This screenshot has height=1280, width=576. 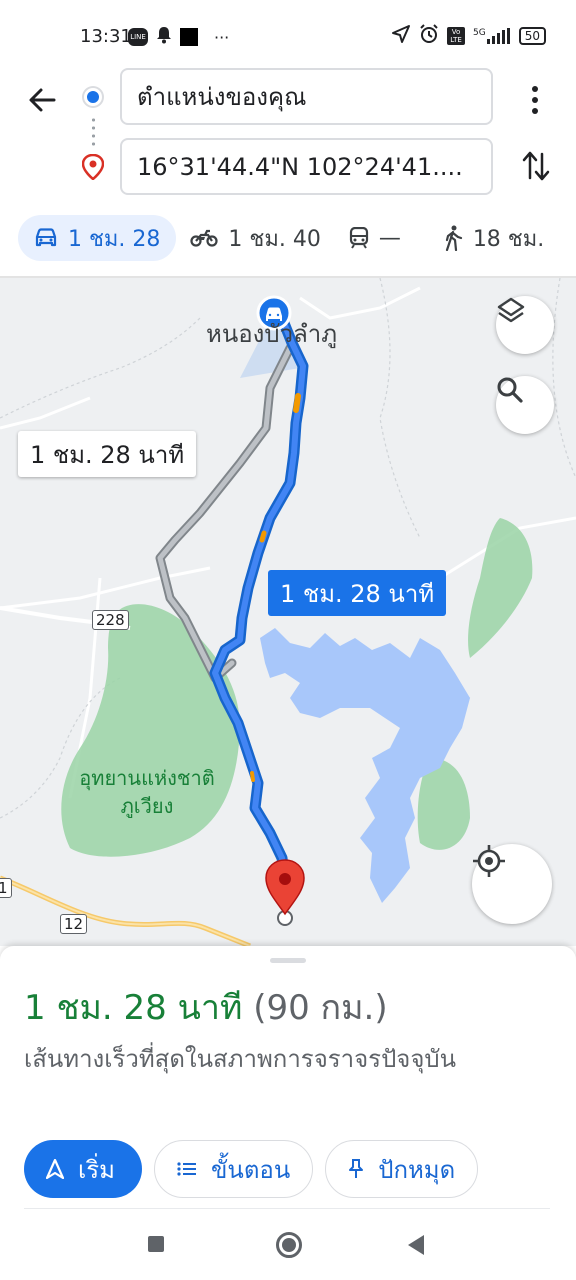 What do you see at coordinates (272, 334) in the screenshot?
I see `place-label: หนองบัวลำภู` at bounding box center [272, 334].